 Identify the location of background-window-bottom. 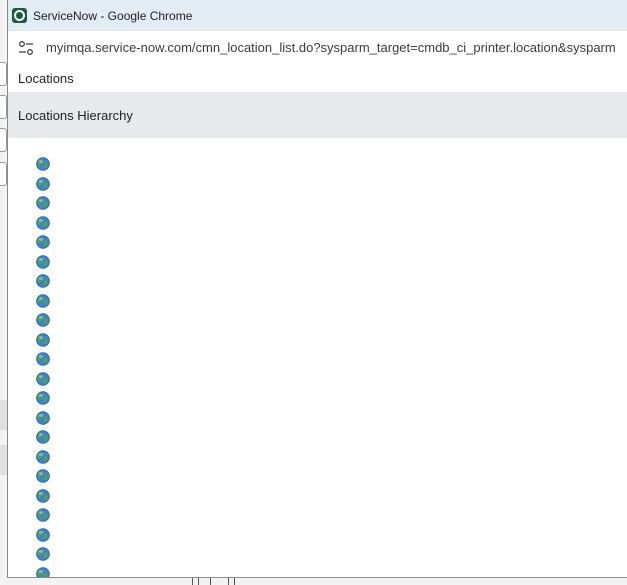
(313, 581).